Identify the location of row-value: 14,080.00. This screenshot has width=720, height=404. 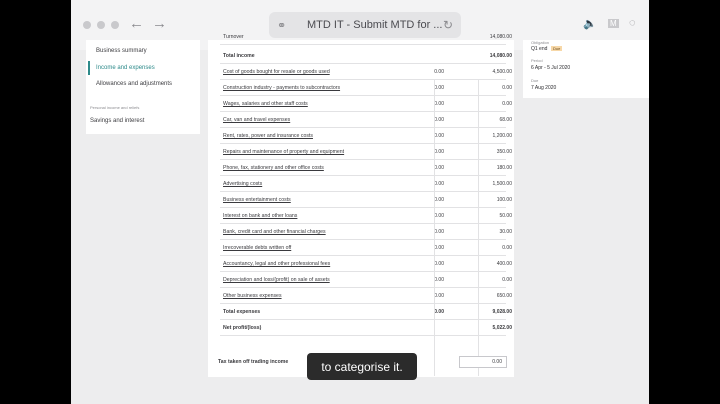
(500, 37).